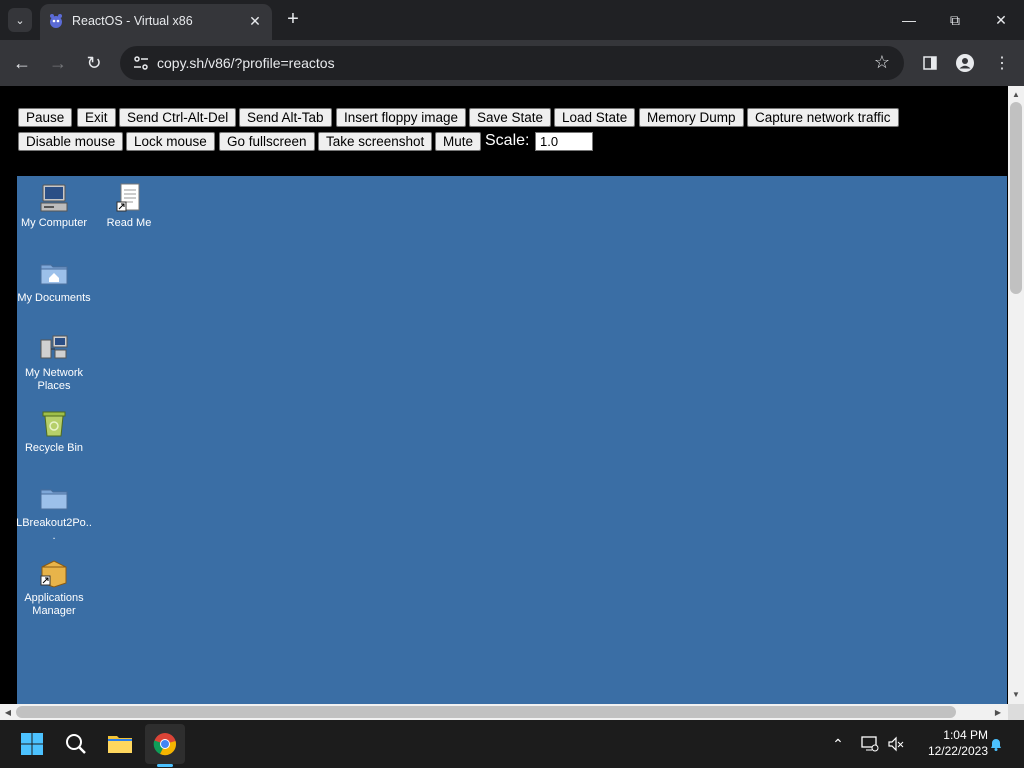 This screenshot has height=768, width=1024. Describe the element at coordinates (53, 574) in the screenshot. I see `package-shortcut-icon` at that location.